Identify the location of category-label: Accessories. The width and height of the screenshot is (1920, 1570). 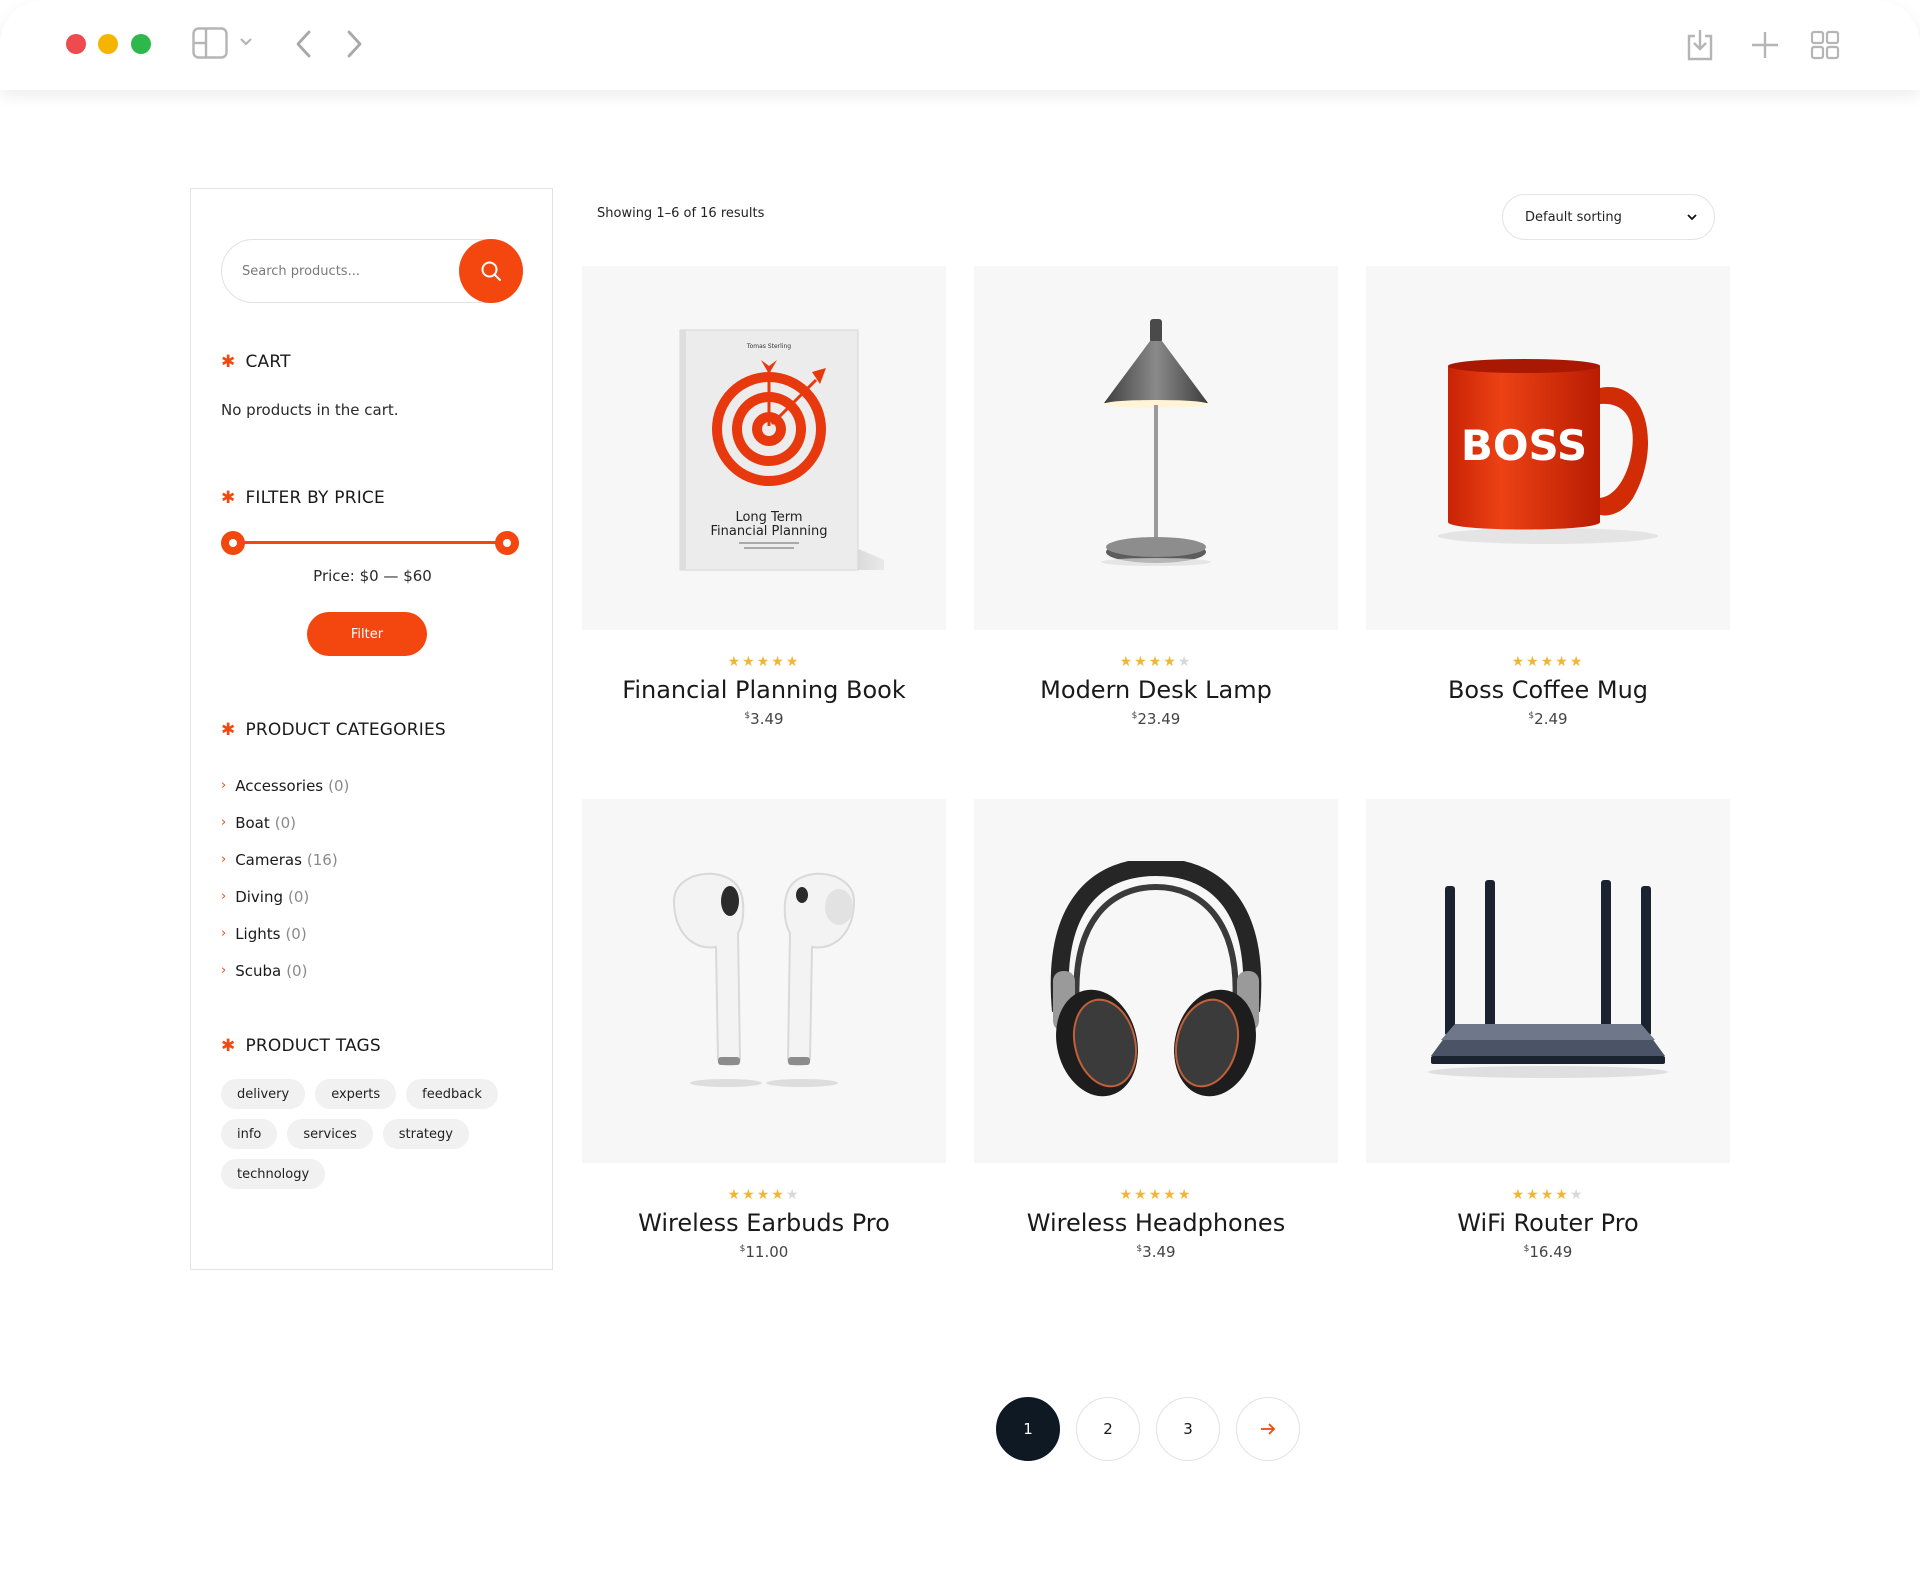
(279, 785).